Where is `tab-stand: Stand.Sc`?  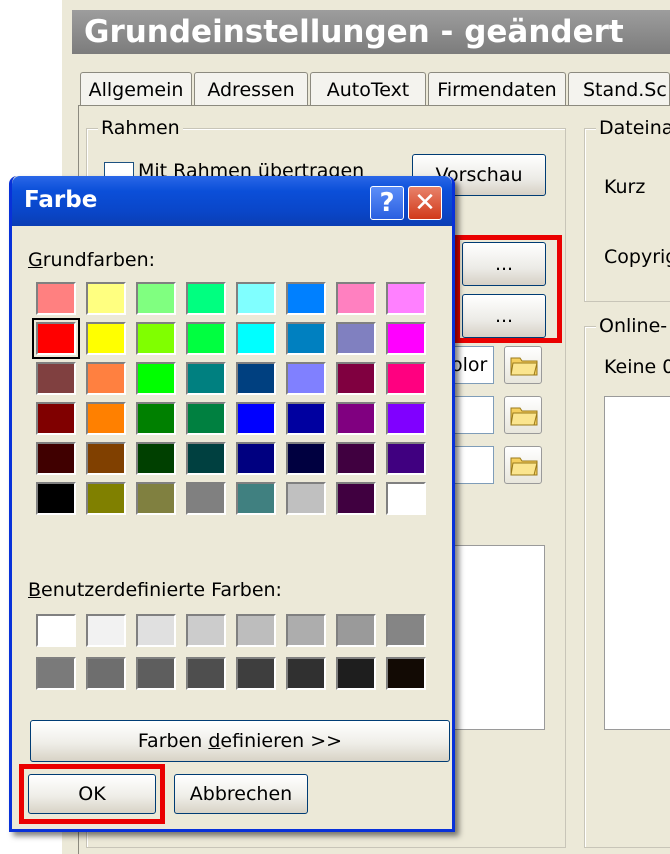
tab-stand: Stand.Sc is located at coordinates (619, 89).